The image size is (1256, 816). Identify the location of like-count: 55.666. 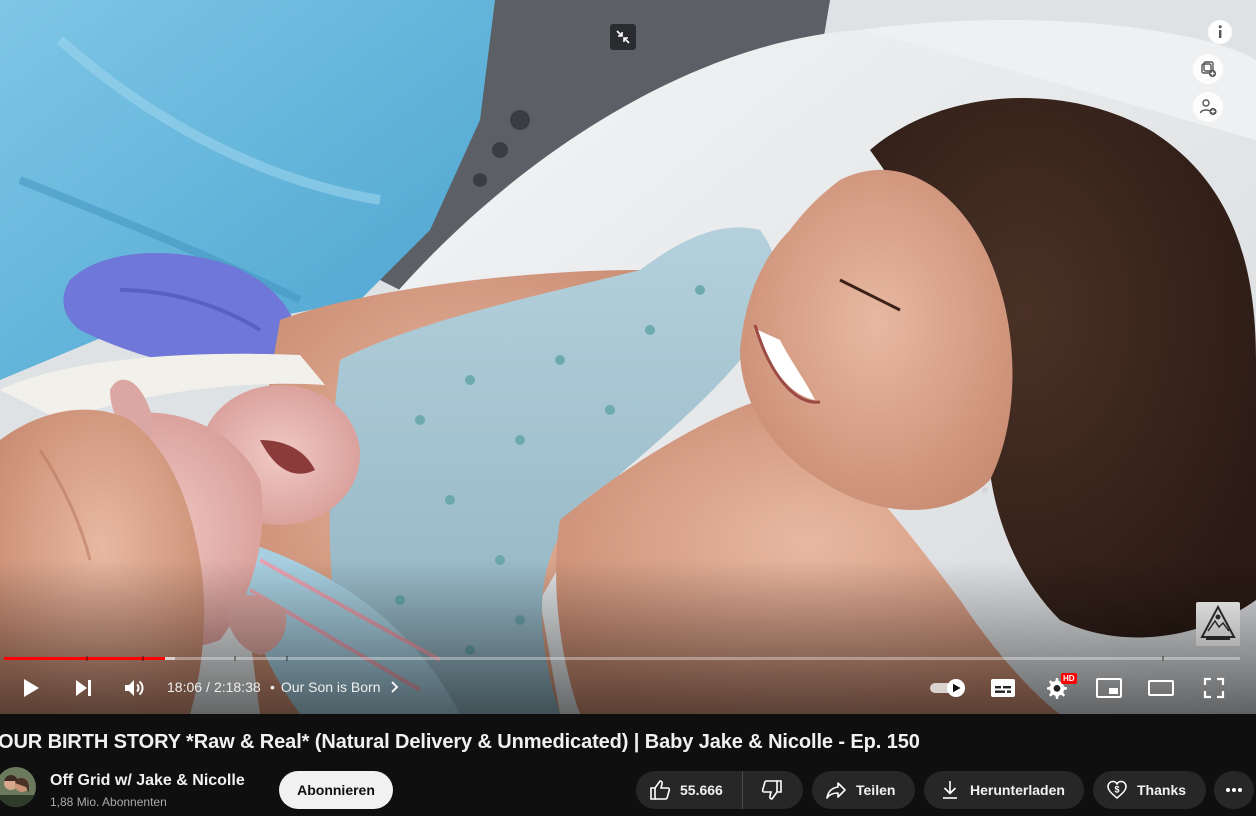
(701, 790).